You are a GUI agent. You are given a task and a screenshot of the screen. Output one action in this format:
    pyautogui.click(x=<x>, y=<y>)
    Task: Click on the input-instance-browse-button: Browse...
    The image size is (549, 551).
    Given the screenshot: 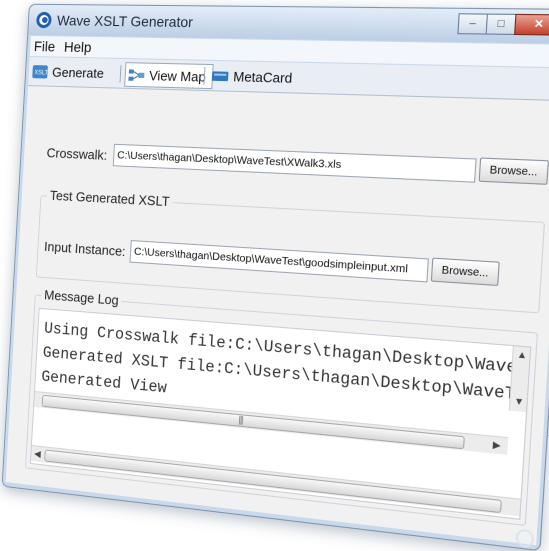 What is the action you would take?
    pyautogui.click(x=465, y=272)
    